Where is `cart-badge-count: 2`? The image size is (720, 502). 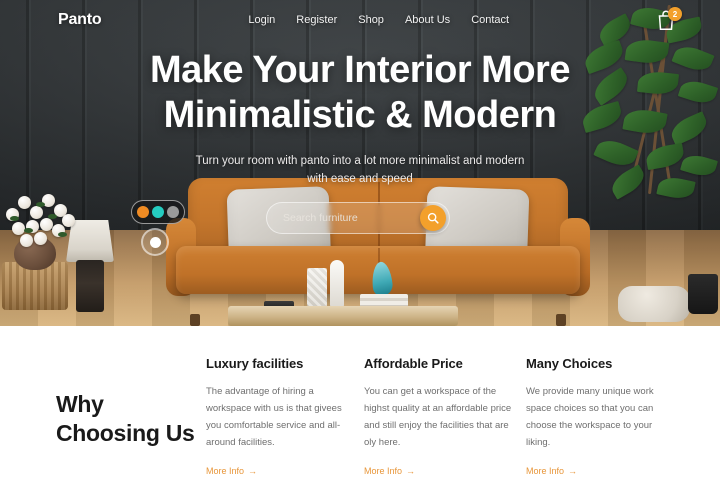 cart-badge-count: 2 is located at coordinates (675, 14).